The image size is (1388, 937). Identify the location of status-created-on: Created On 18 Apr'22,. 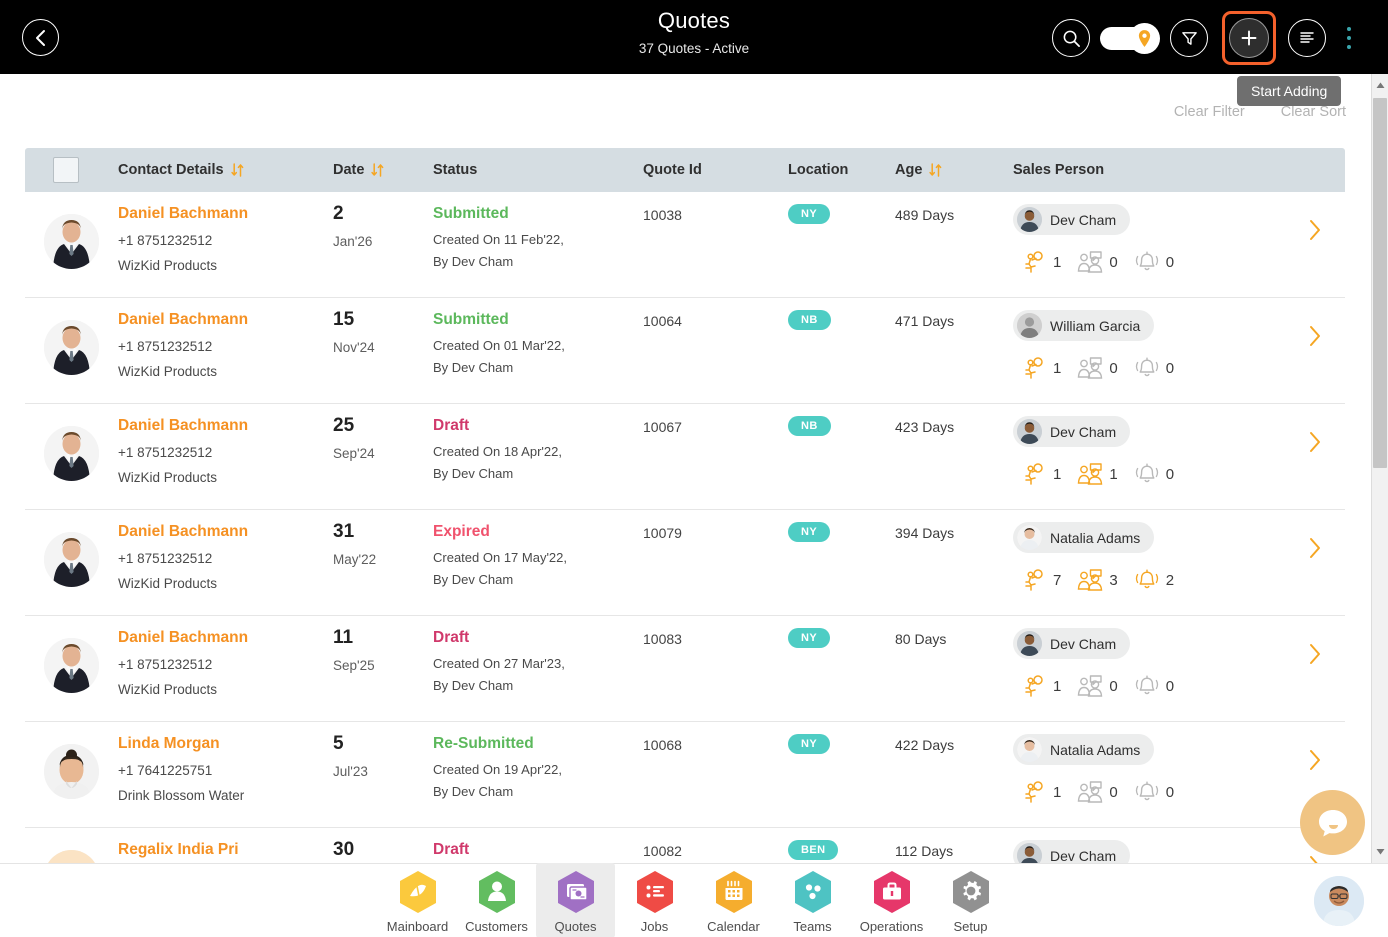
(497, 452).